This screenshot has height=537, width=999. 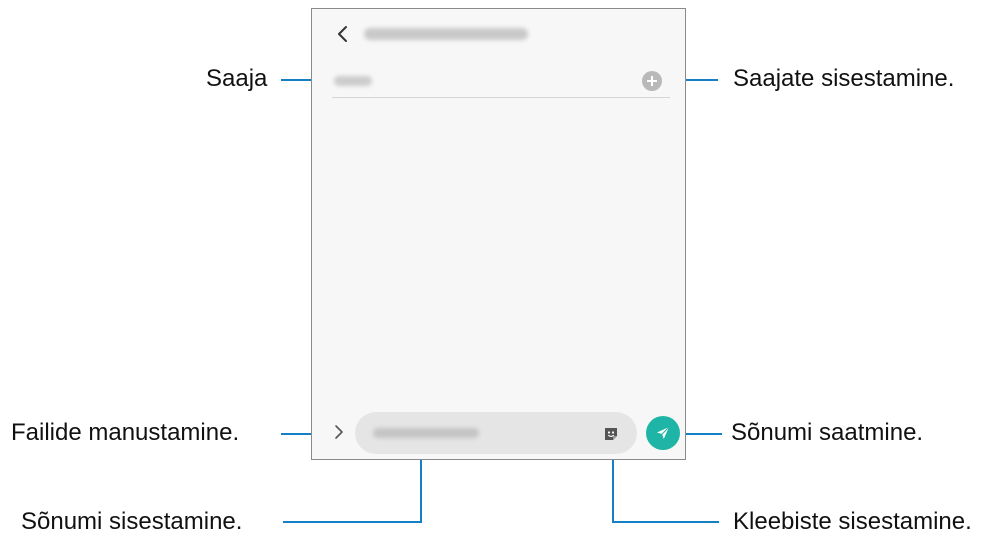 I want to click on label-add-recipients: Saajate sisestamine., so click(x=844, y=78).